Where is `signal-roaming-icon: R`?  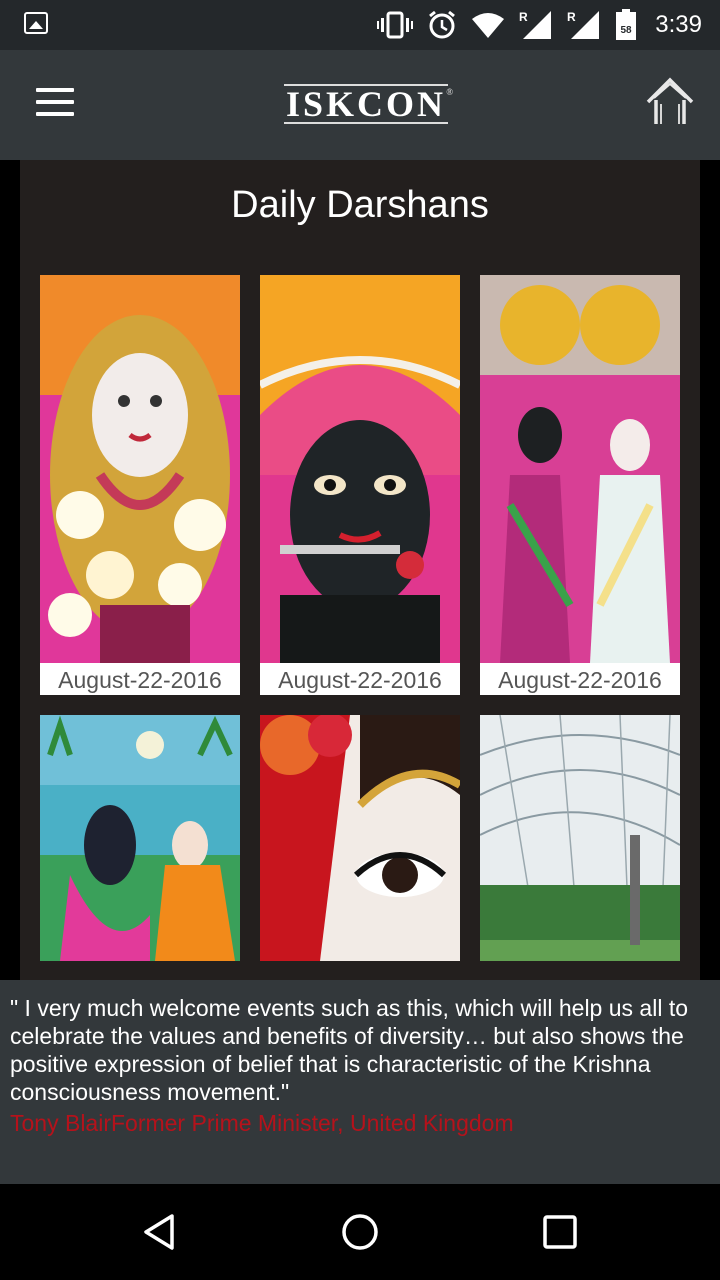 signal-roaming-icon: R is located at coordinates (535, 24).